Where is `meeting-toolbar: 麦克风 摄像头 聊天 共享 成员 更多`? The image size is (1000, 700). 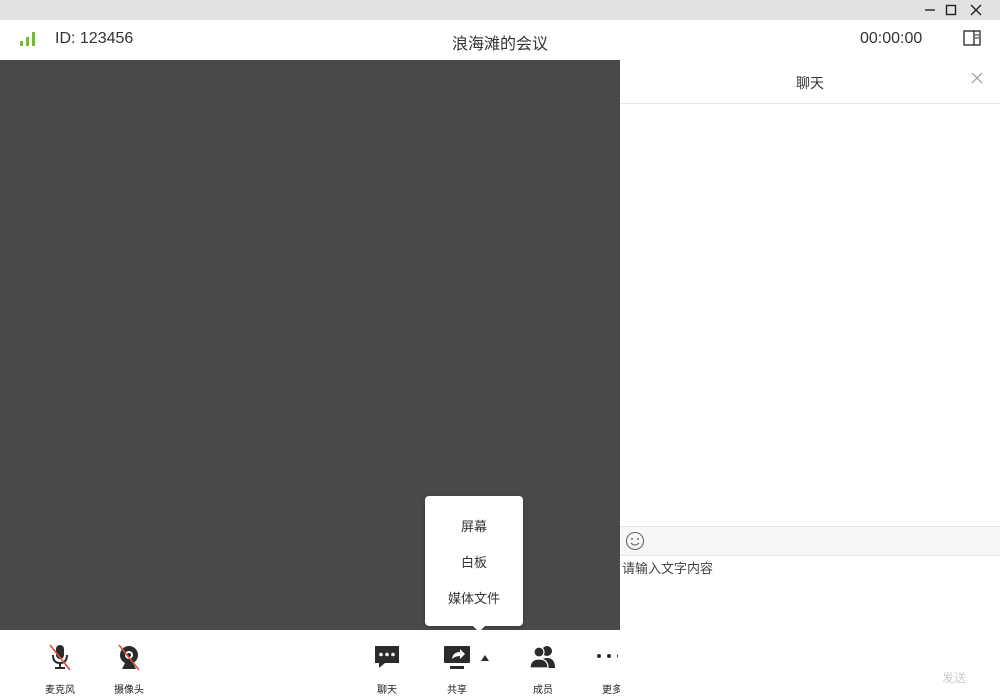
meeting-toolbar: 麦克风 摄像头 聊天 共享 成员 更多 is located at coordinates (310, 665).